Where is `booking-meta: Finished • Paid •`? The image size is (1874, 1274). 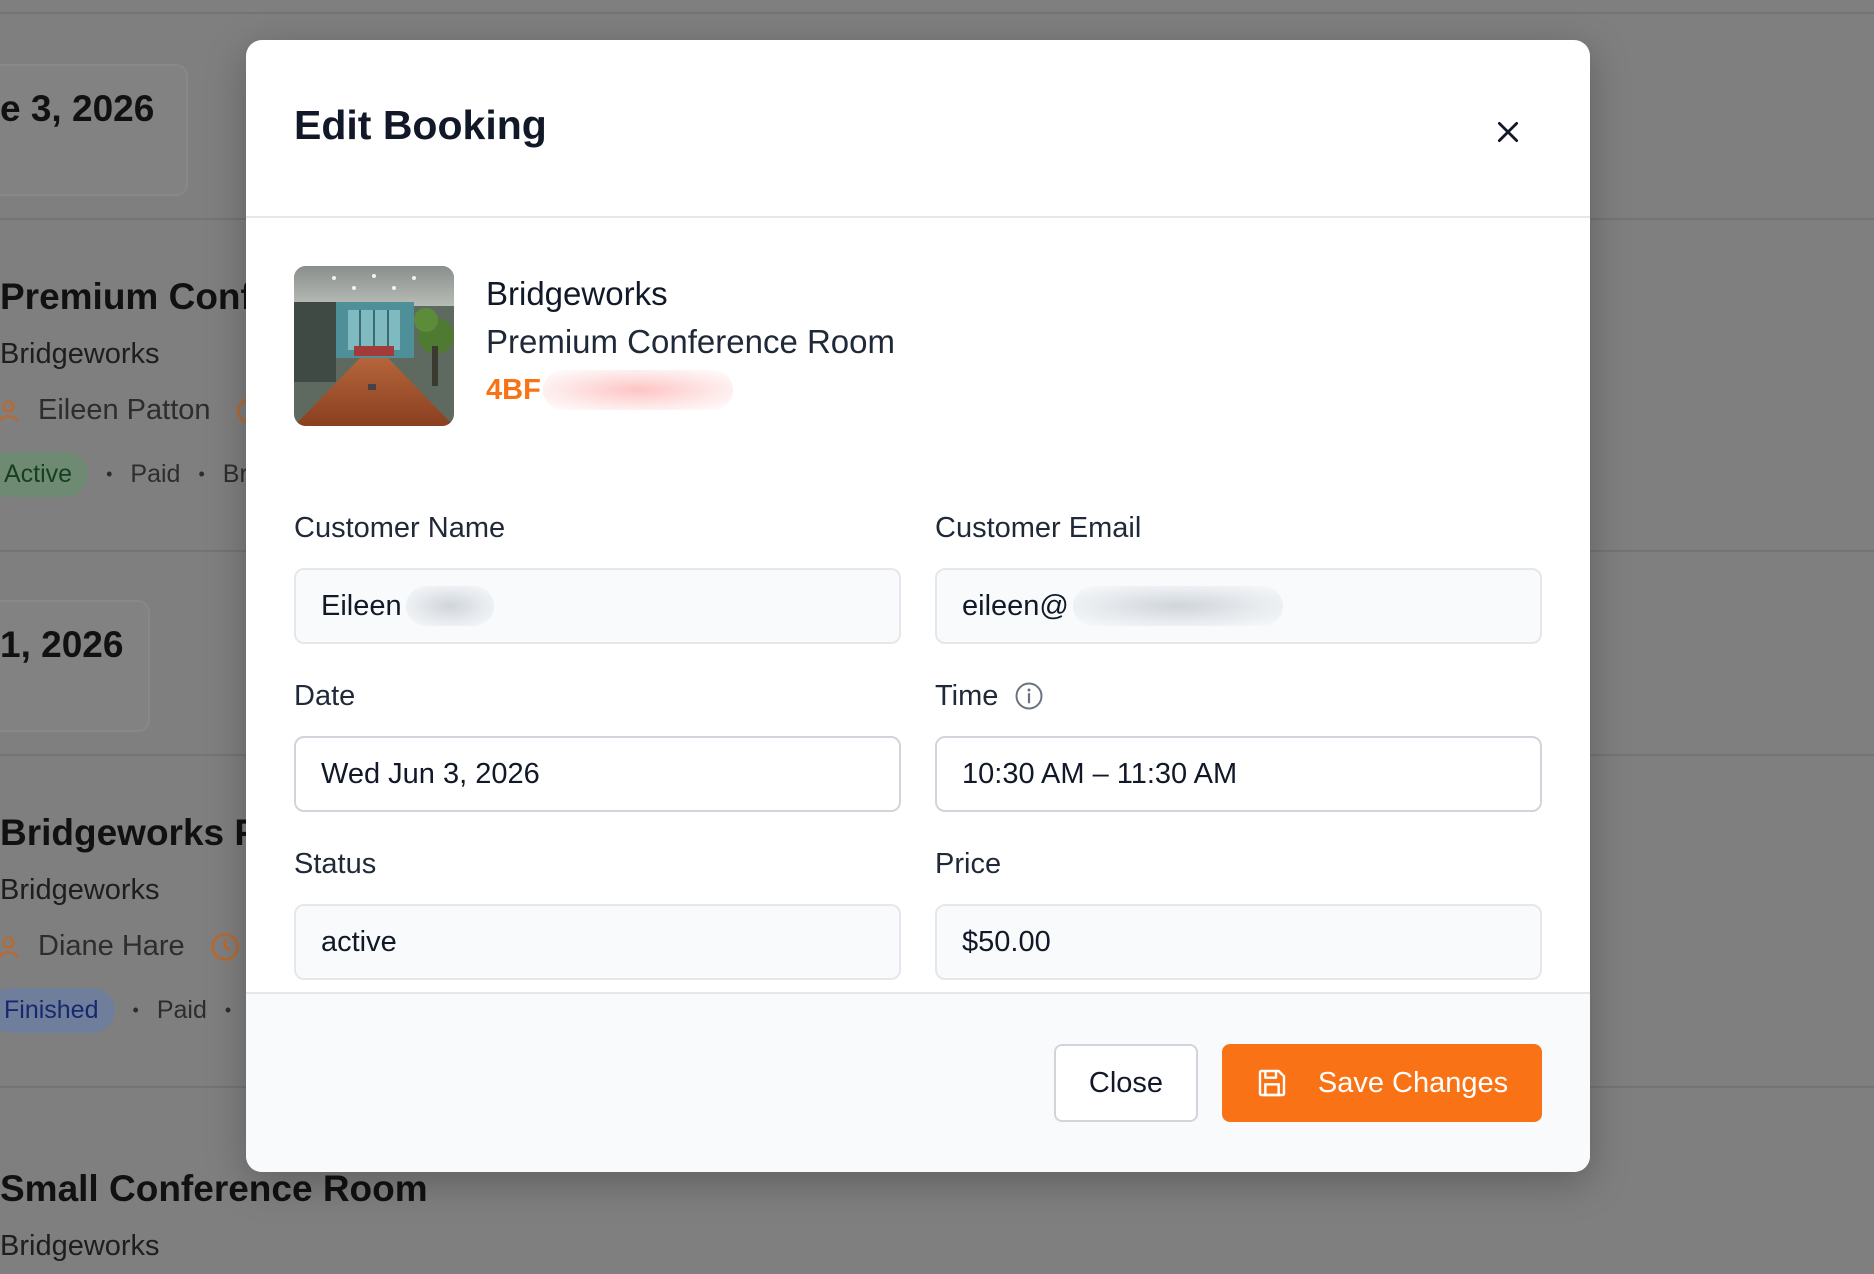 booking-meta: Finished • Paid • is located at coordinates (115, 1010).